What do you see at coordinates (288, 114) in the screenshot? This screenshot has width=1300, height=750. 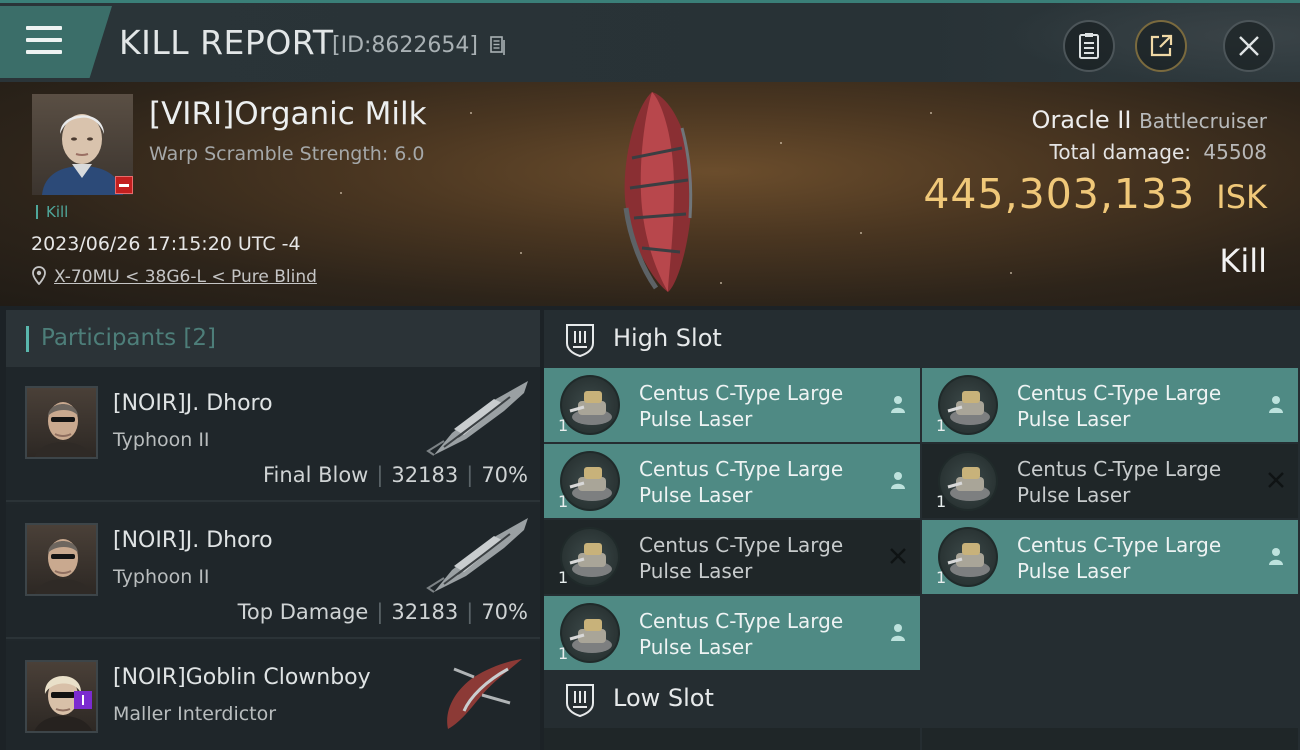 I see `victim-name: [VIRI]Organic Milk` at bounding box center [288, 114].